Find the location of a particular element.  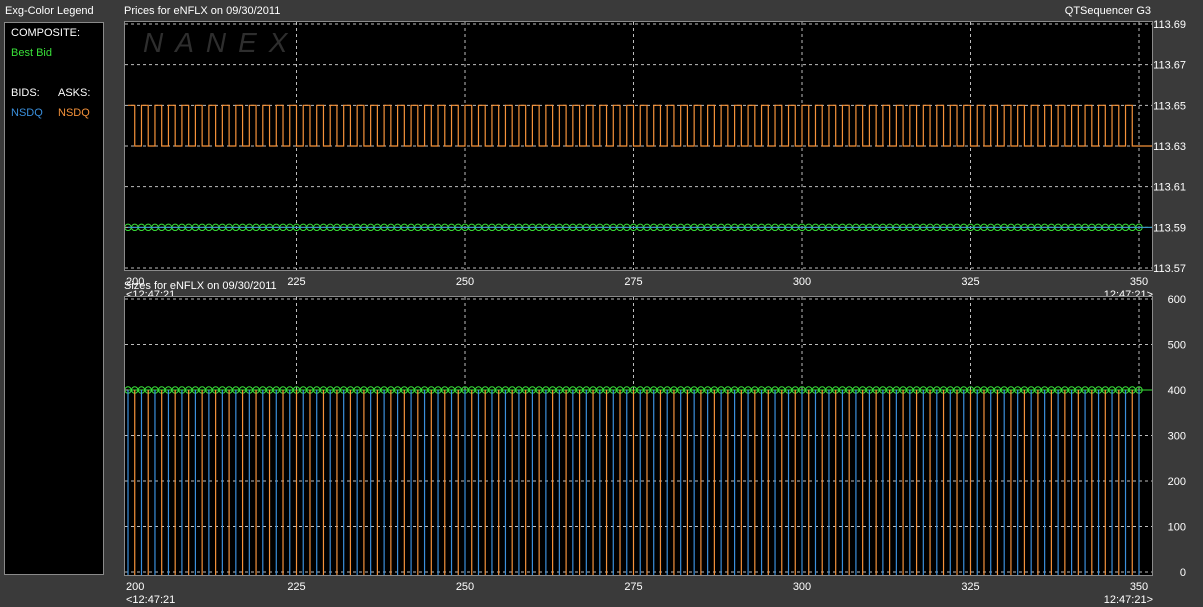

y-tick-label: 200 is located at coordinates (1177, 482).